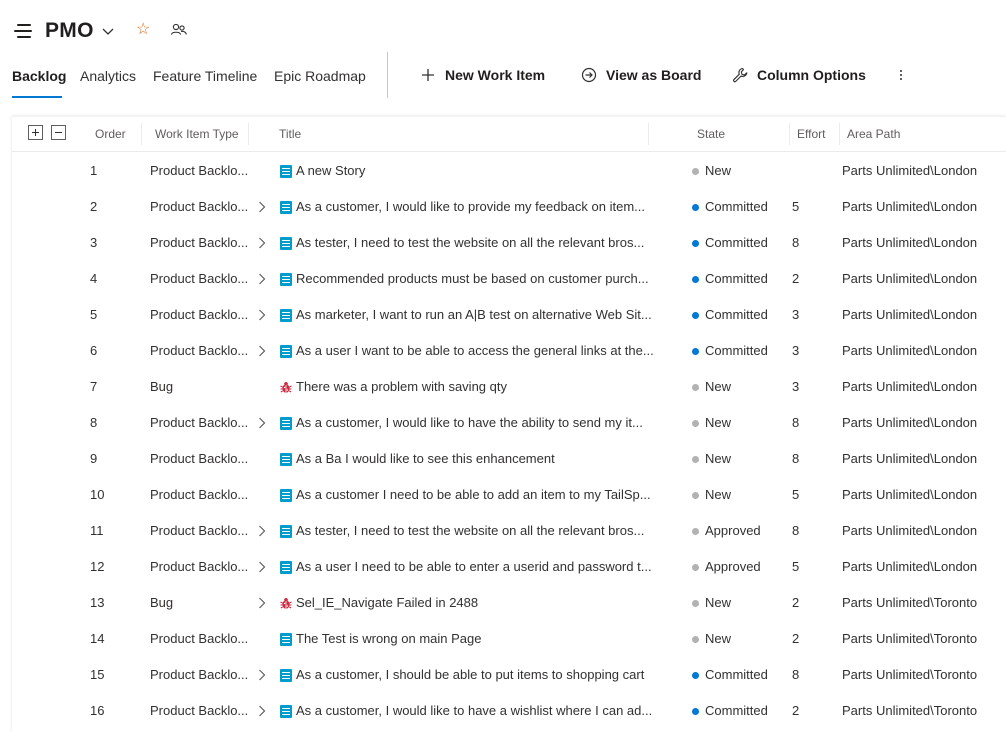  What do you see at coordinates (796, 566) in the screenshot?
I see `effort-cell: 5` at bounding box center [796, 566].